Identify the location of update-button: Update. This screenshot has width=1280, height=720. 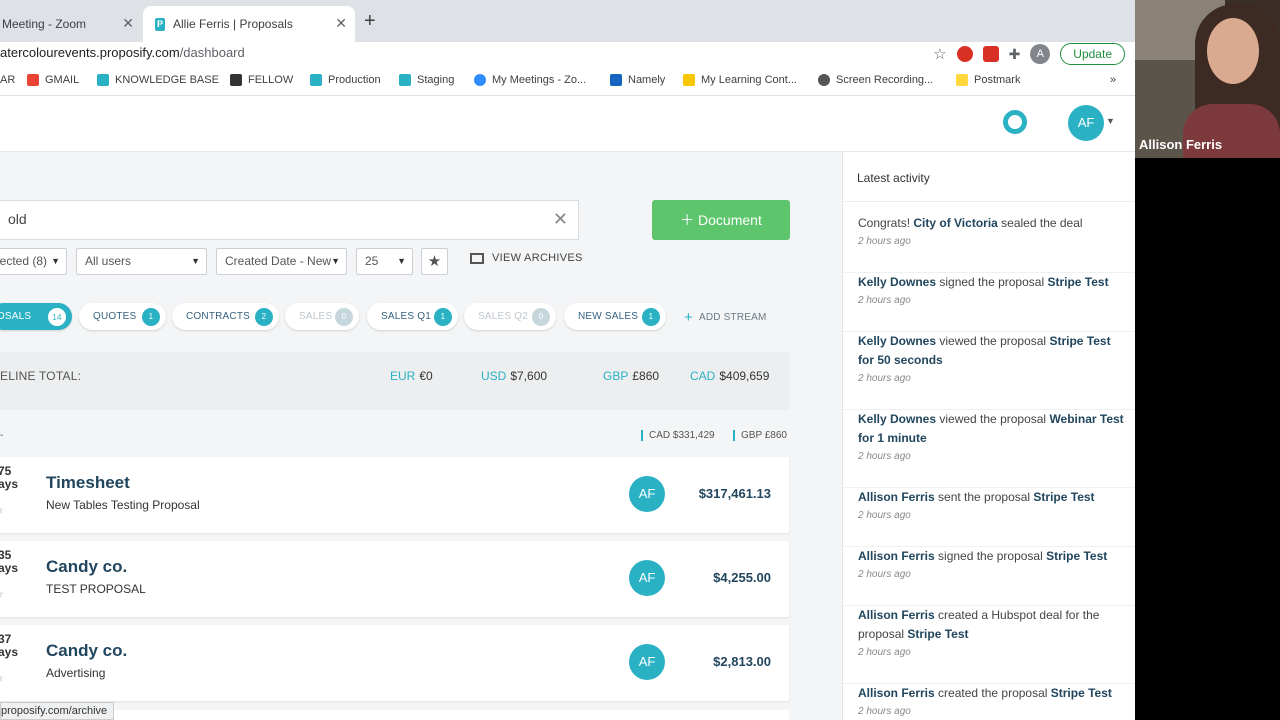
(1092, 54).